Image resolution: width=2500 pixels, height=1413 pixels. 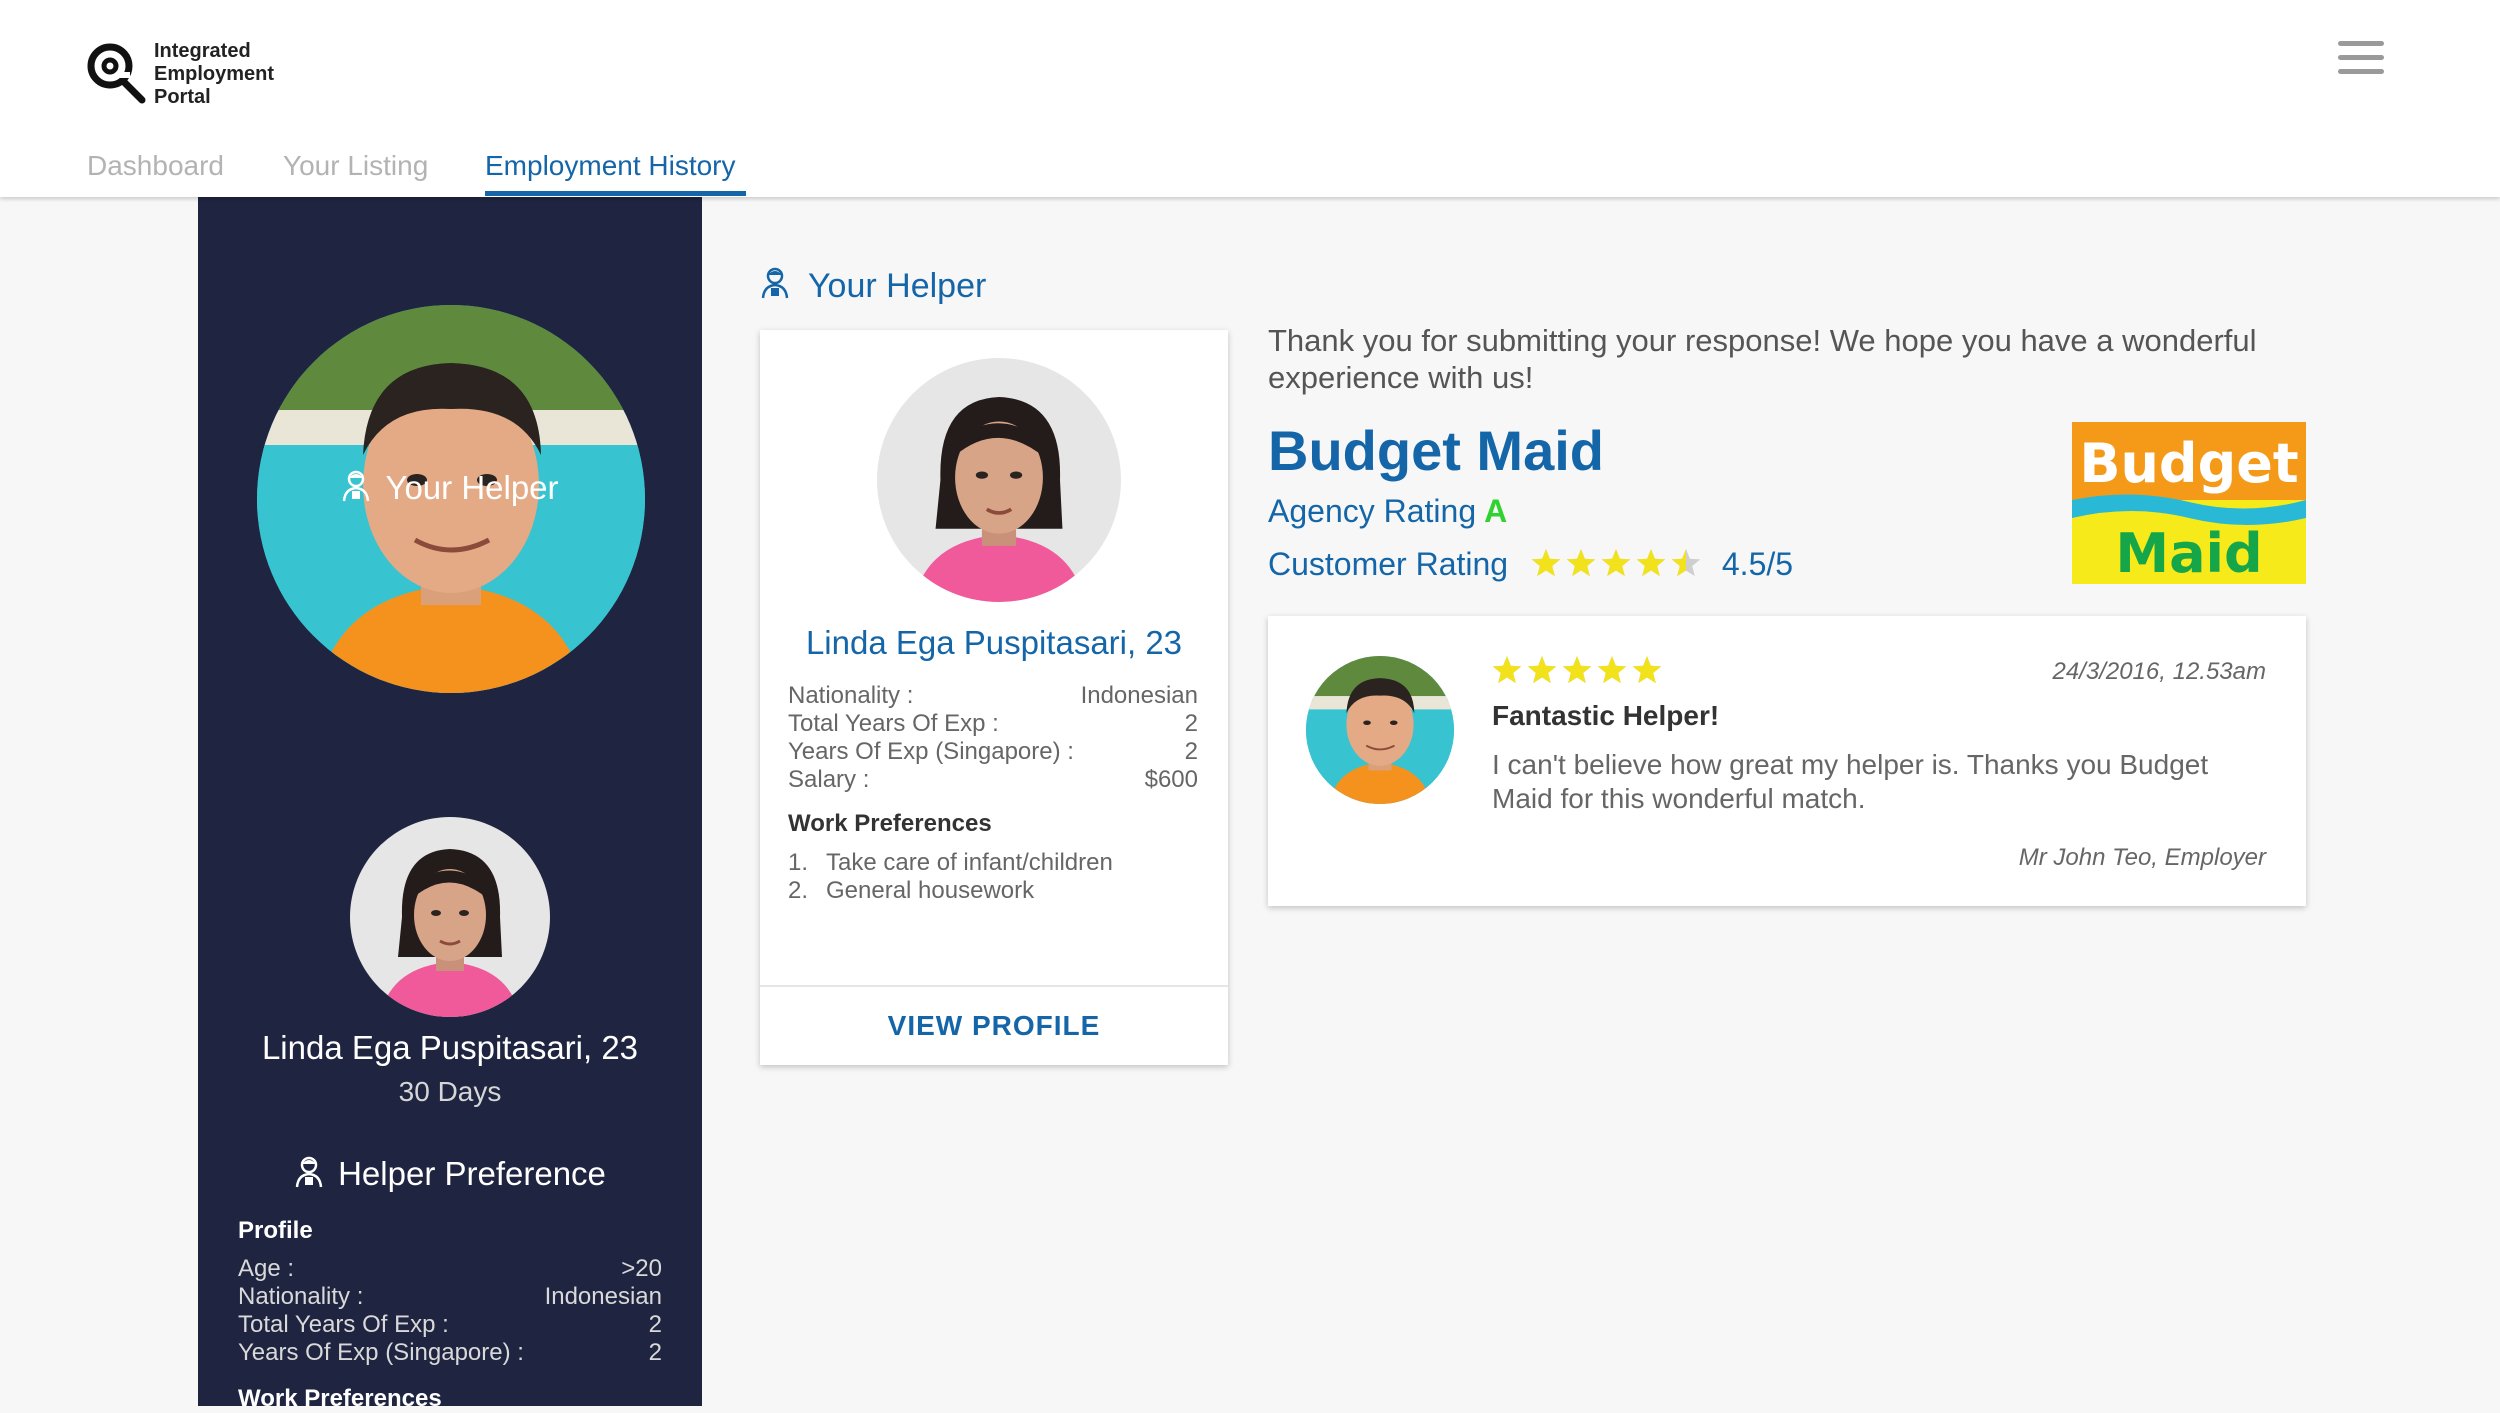 I want to click on profile-row: Years Of Exp (Singapore) : 2, so click(x=450, y=1353).